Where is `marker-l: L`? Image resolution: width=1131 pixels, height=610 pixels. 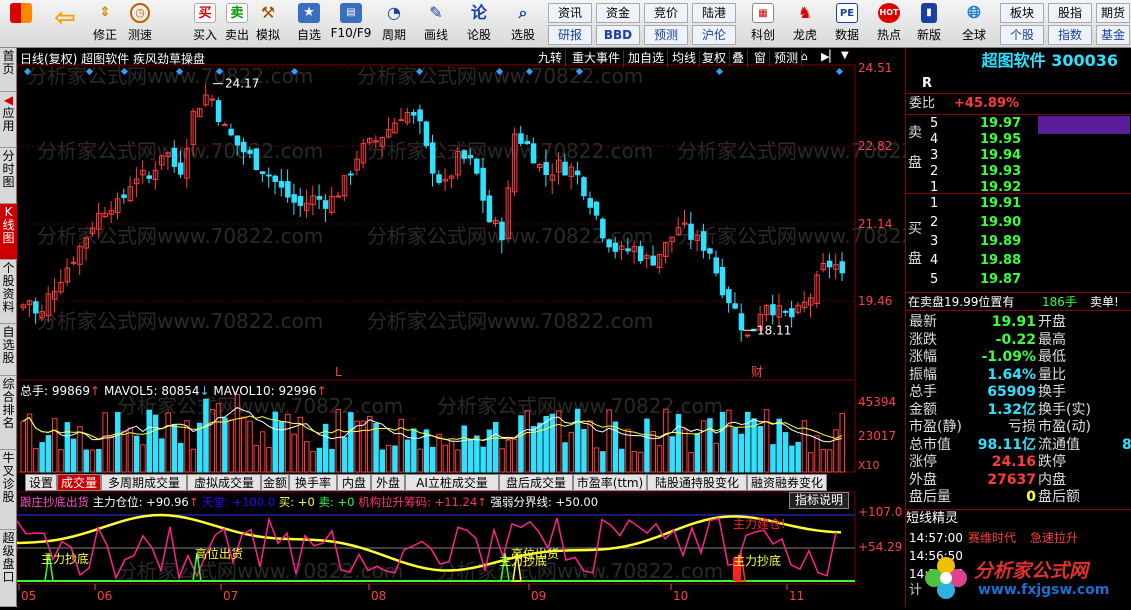
marker-l: L is located at coordinates (338, 372).